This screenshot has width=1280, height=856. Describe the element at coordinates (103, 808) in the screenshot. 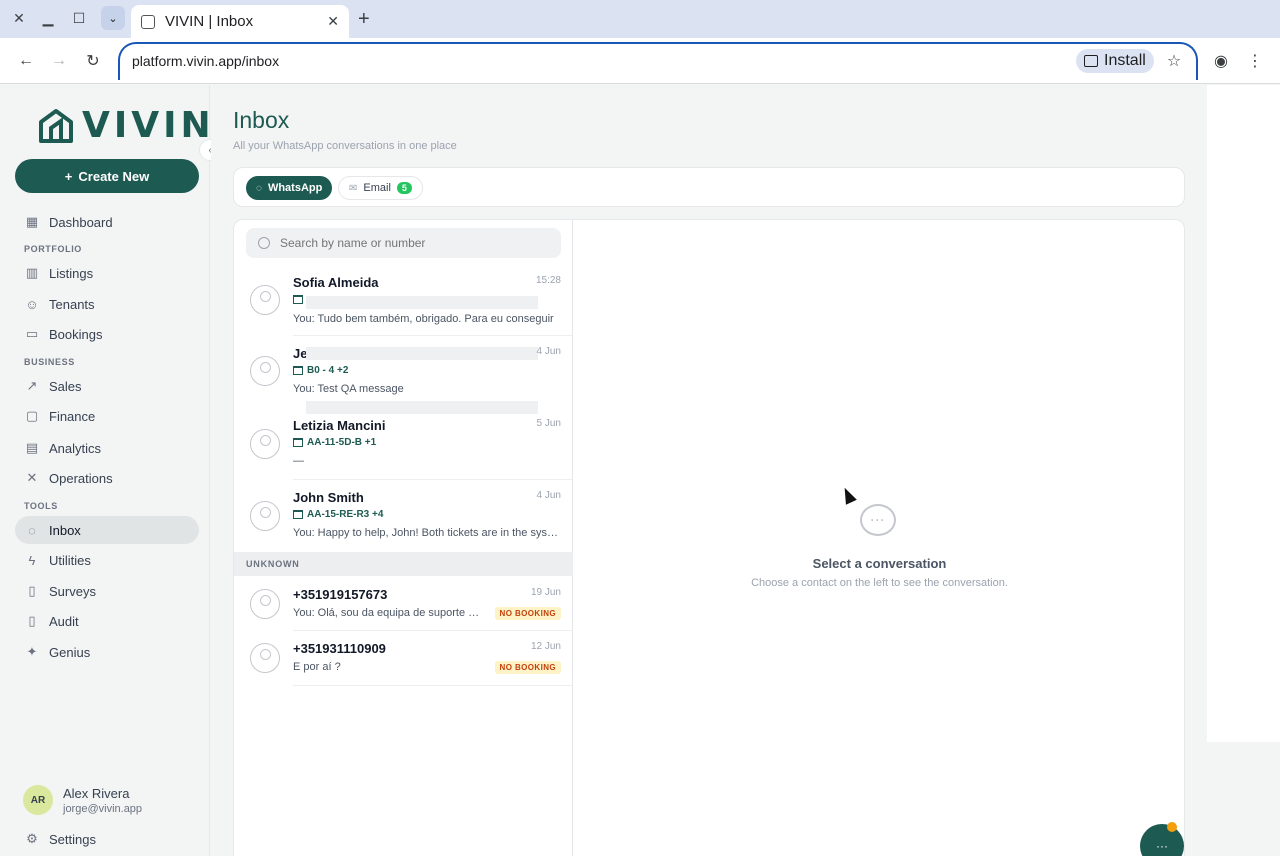

I see `user-email: jorge@vivin.app` at that location.